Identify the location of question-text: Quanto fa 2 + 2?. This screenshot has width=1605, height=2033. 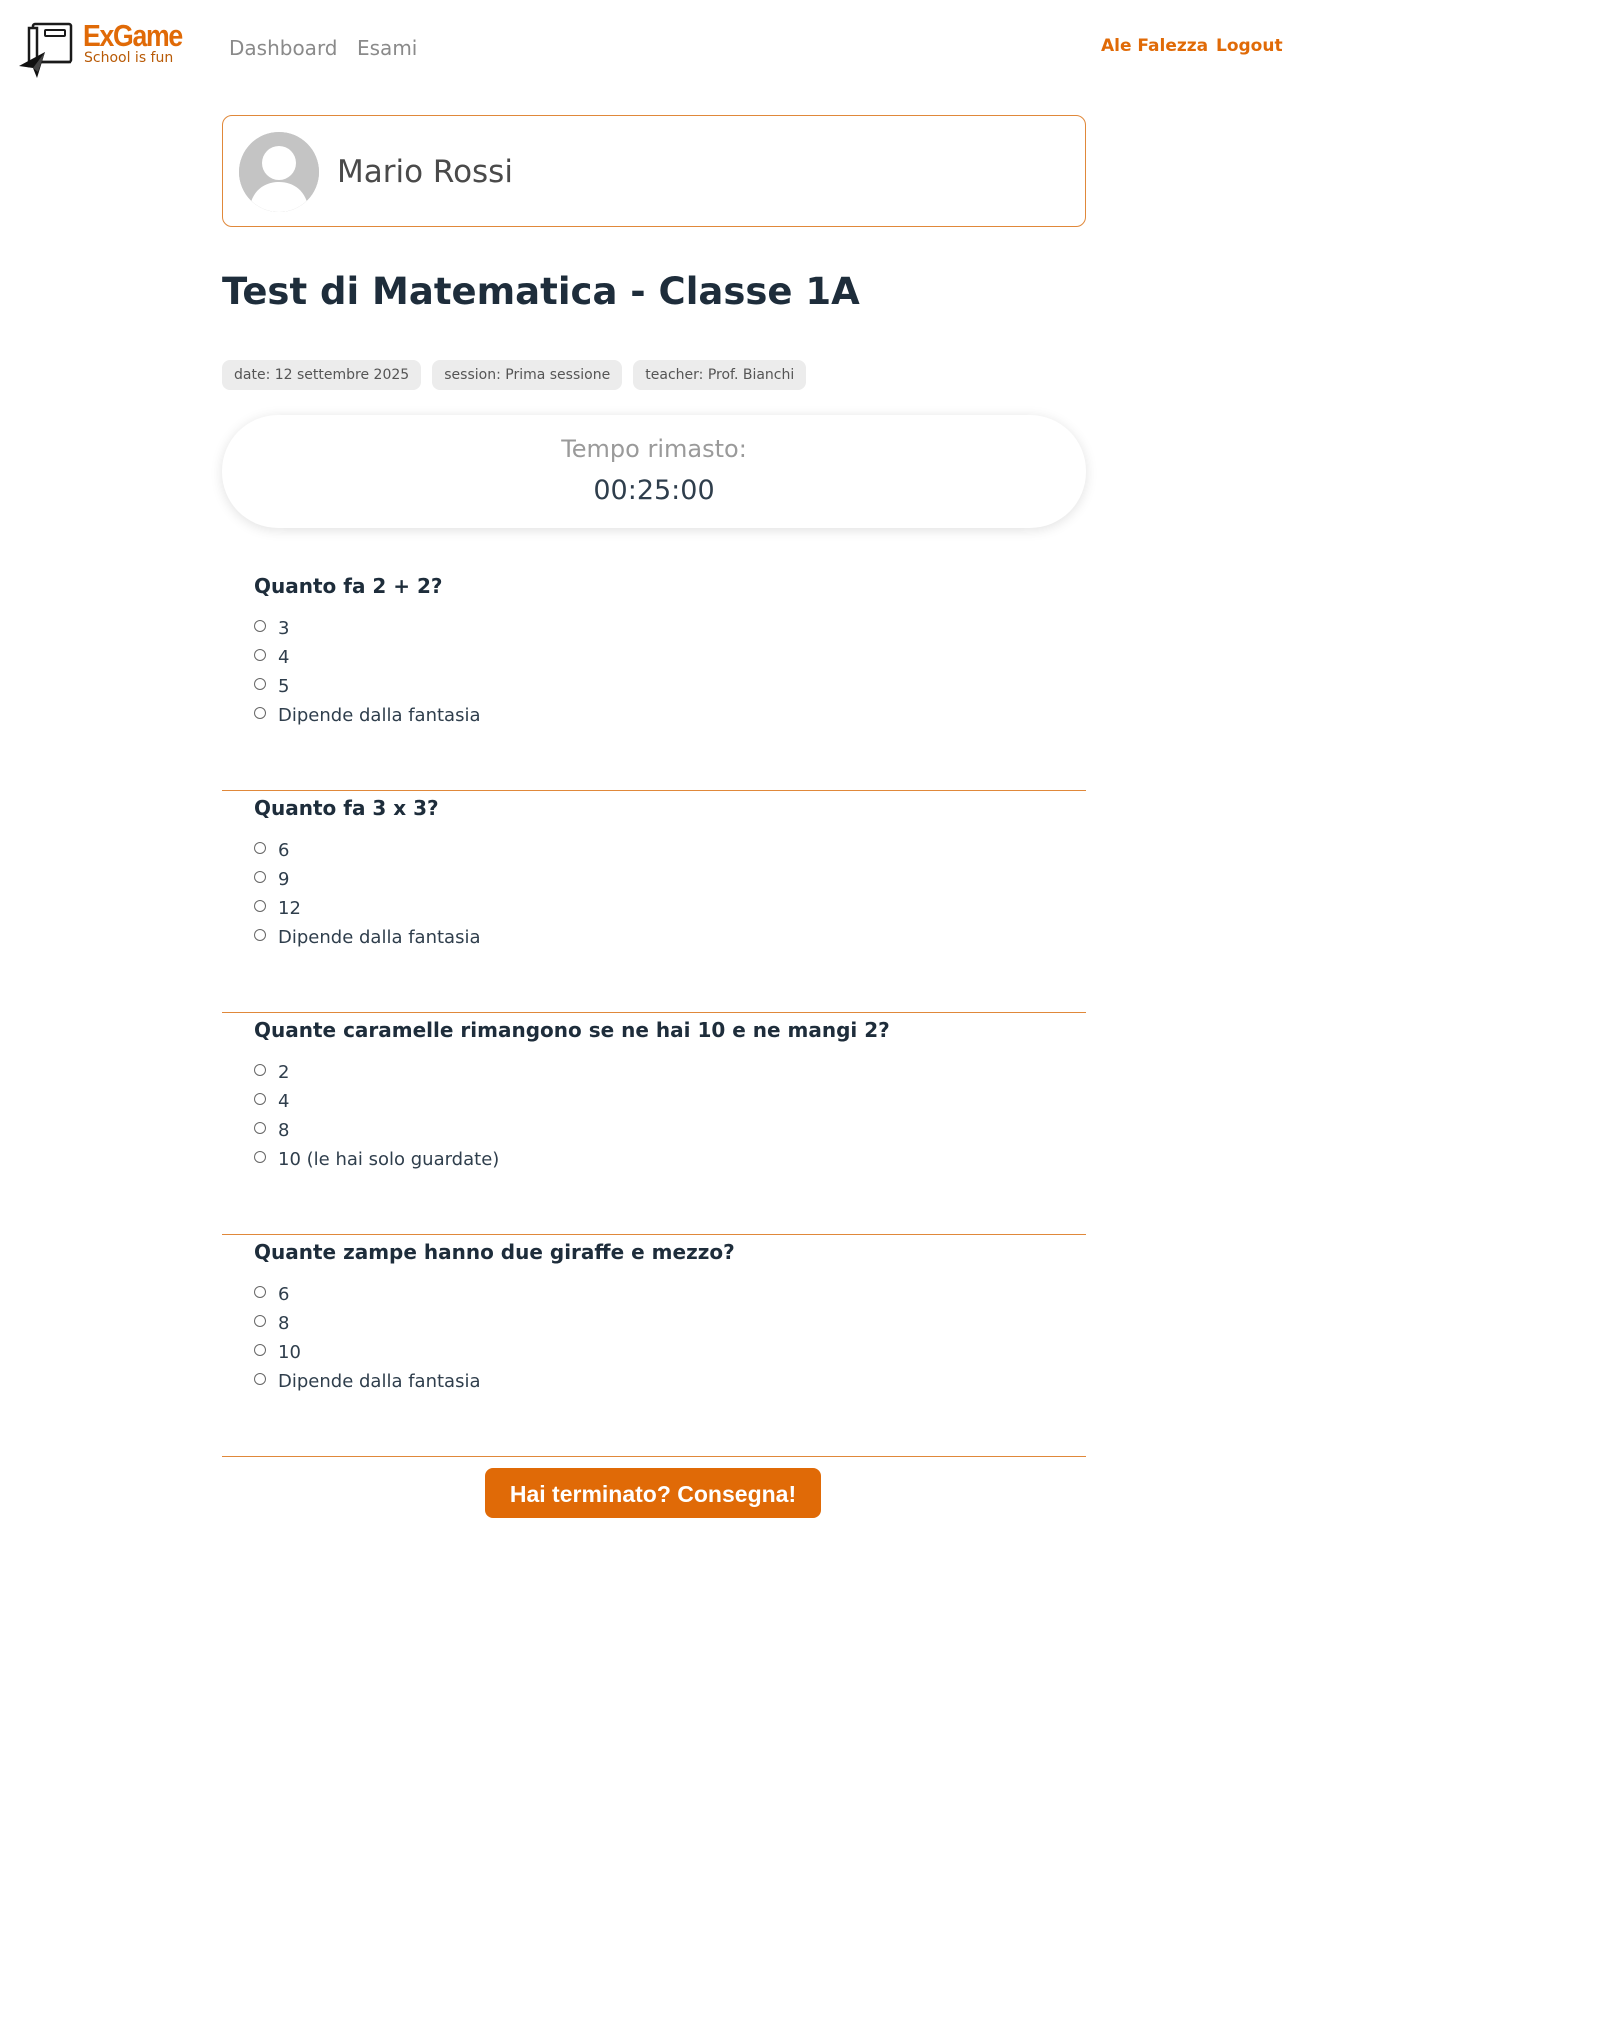
(348, 586).